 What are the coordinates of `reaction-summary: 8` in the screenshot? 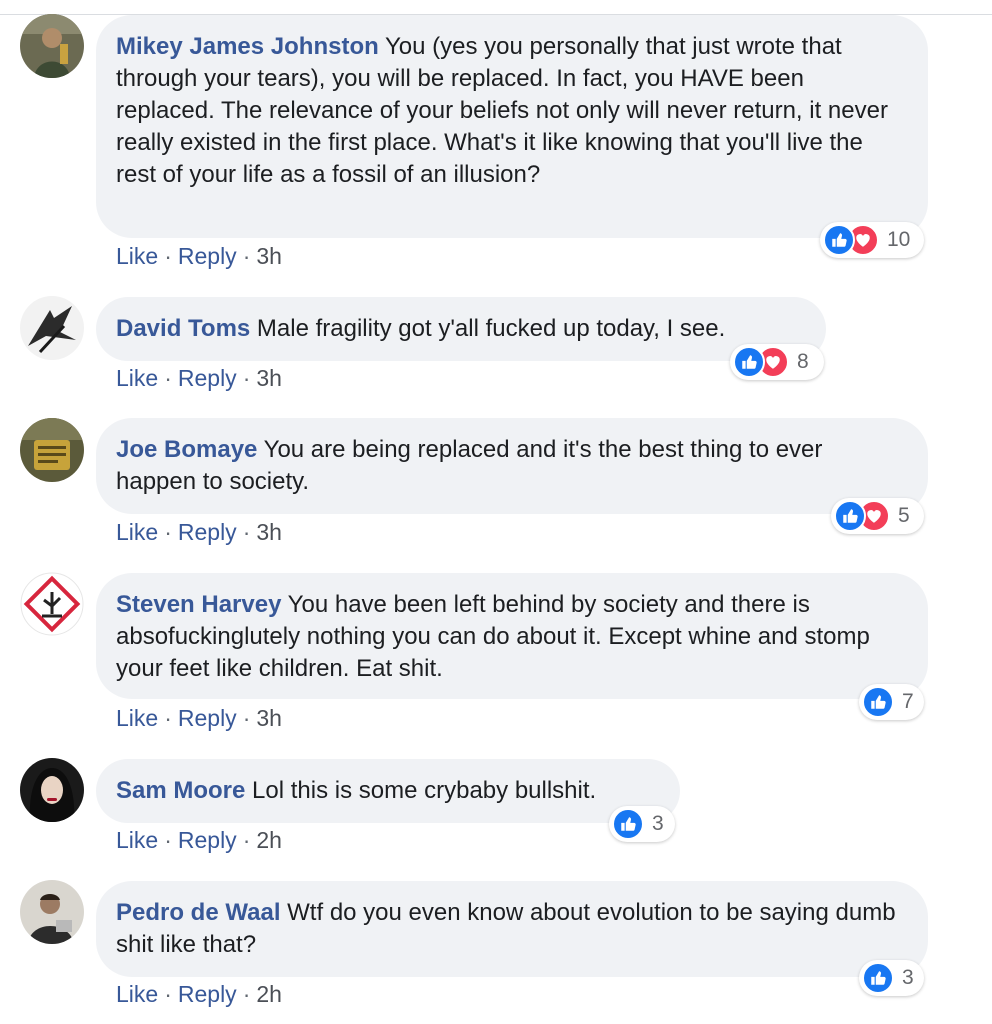 It's located at (777, 362).